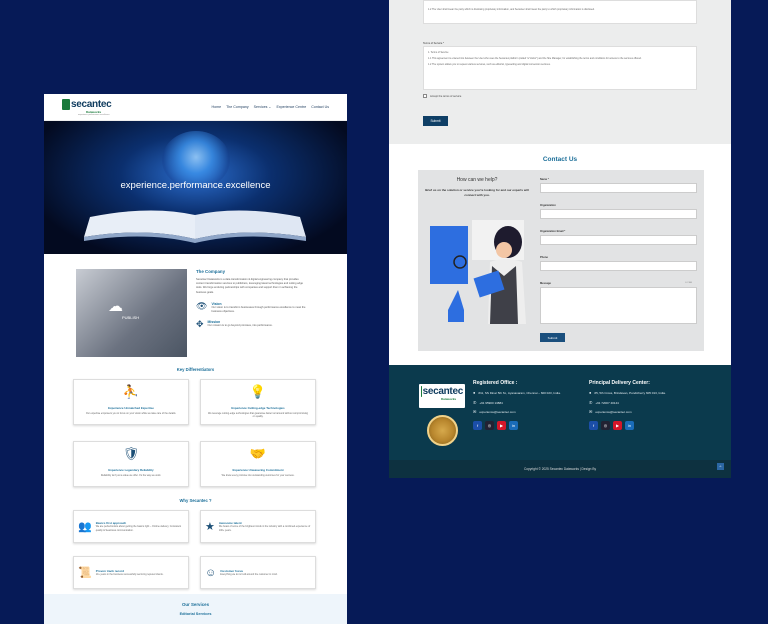 The width and height of the screenshot is (768, 624). Describe the element at coordinates (618, 240) in the screenshot. I see `organization-email-field` at that location.